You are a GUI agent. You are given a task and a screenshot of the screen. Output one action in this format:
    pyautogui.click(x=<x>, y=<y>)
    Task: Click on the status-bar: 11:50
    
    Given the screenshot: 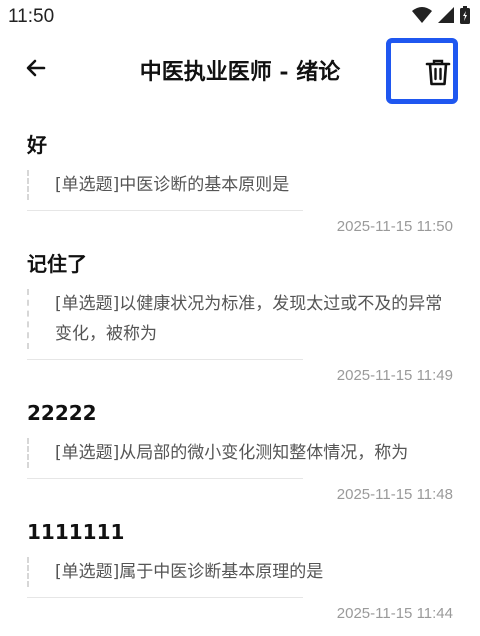 What is the action you would take?
    pyautogui.click(x=240, y=17)
    